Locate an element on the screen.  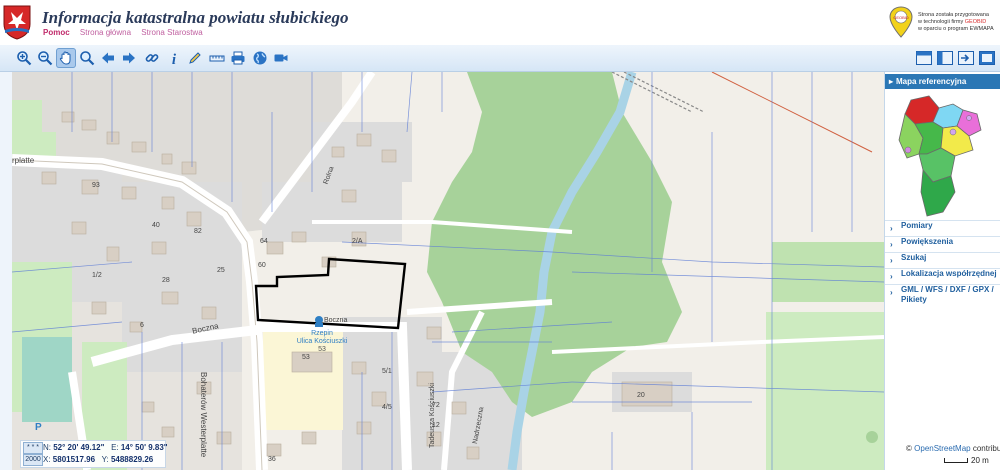
pan-button is located at coordinates (66, 58).